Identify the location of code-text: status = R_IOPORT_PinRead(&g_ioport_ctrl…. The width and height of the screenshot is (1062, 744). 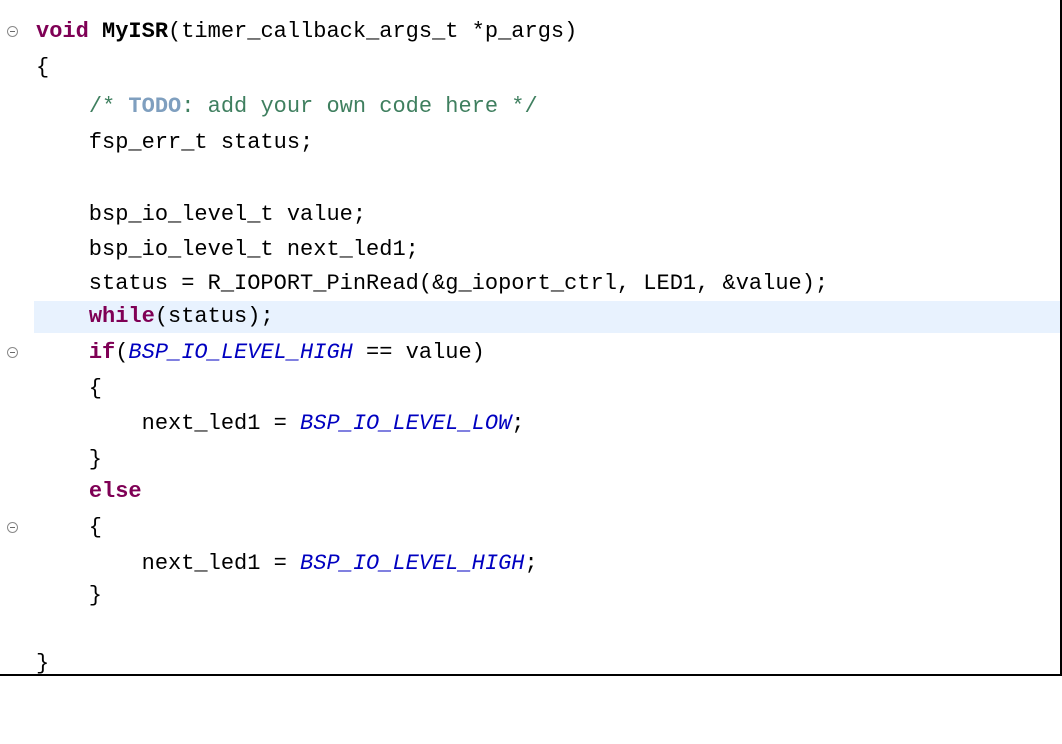
(432, 283).